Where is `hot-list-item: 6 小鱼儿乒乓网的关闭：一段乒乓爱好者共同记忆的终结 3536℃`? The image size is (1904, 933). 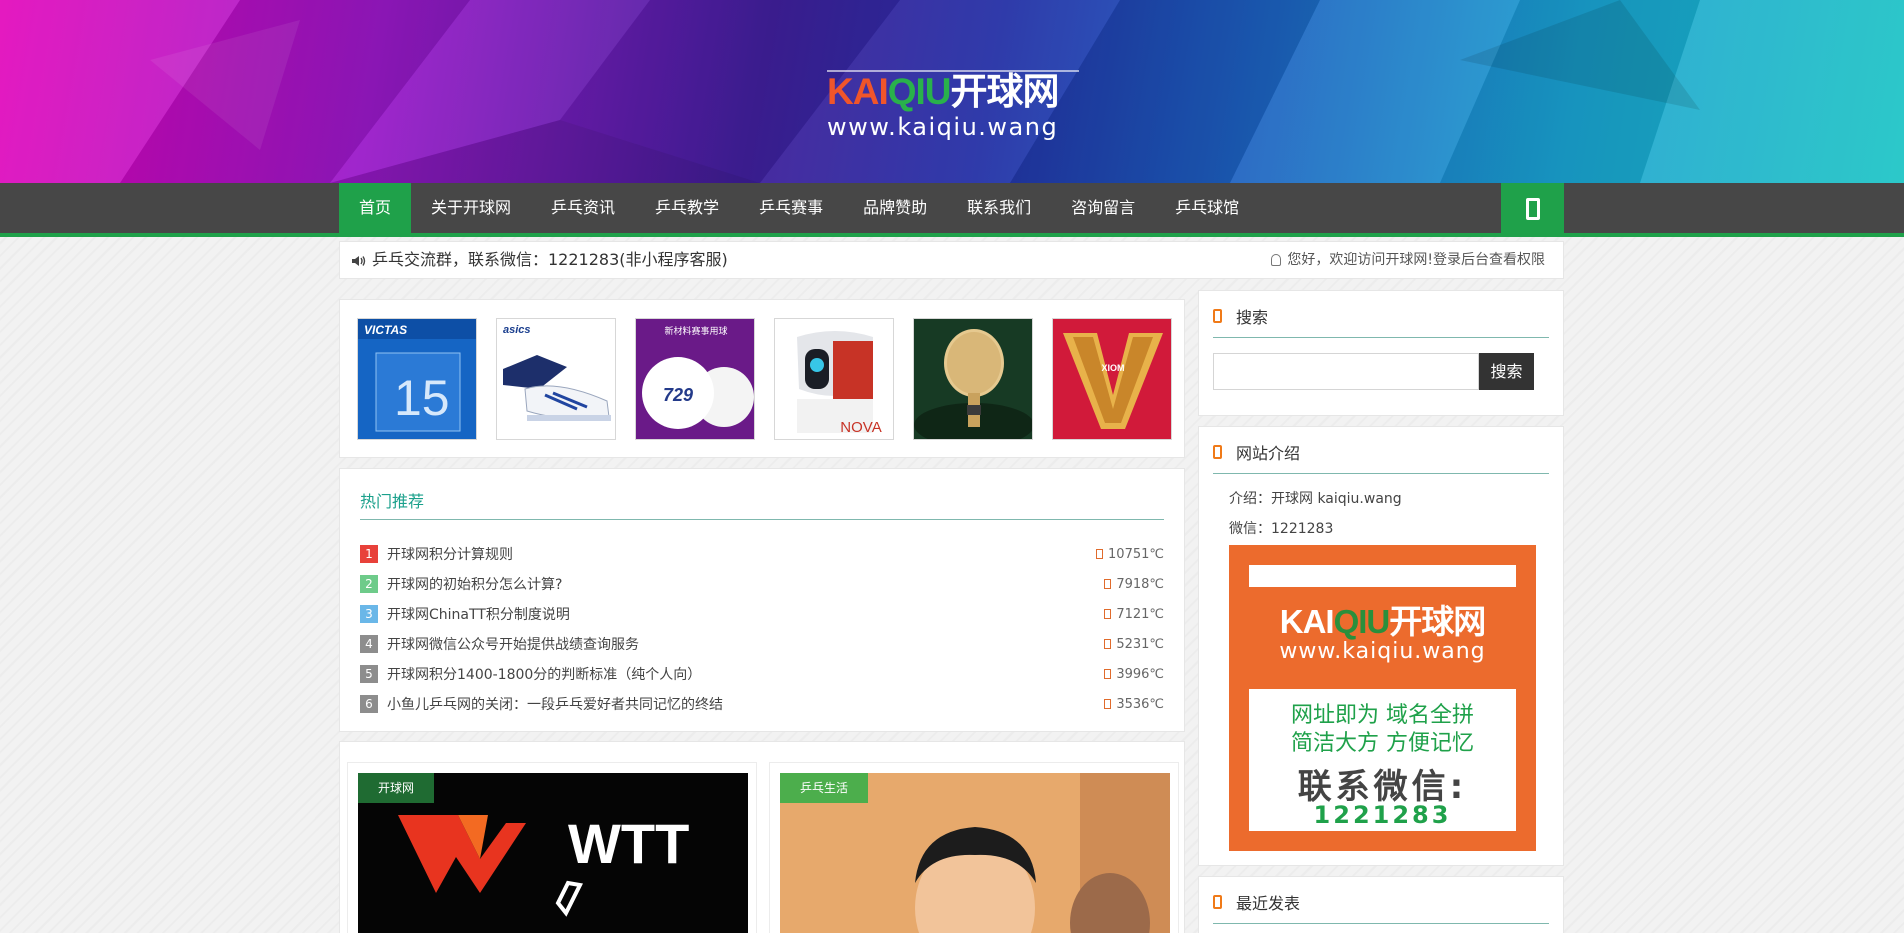
hot-list-item: 6 小鱼儿乒乓网的关闭：一段乒乓爱好者共同记忆的终结 3536℃ is located at coordinates (762, 704).